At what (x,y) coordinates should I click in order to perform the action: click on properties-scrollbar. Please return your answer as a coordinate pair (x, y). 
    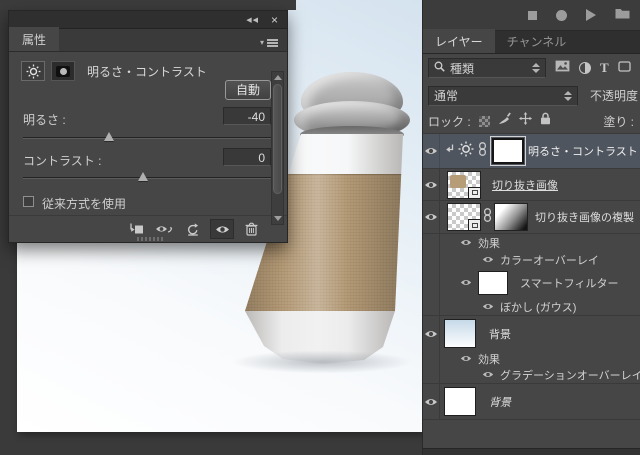
    Looking at the image, I should click on (277, 148).